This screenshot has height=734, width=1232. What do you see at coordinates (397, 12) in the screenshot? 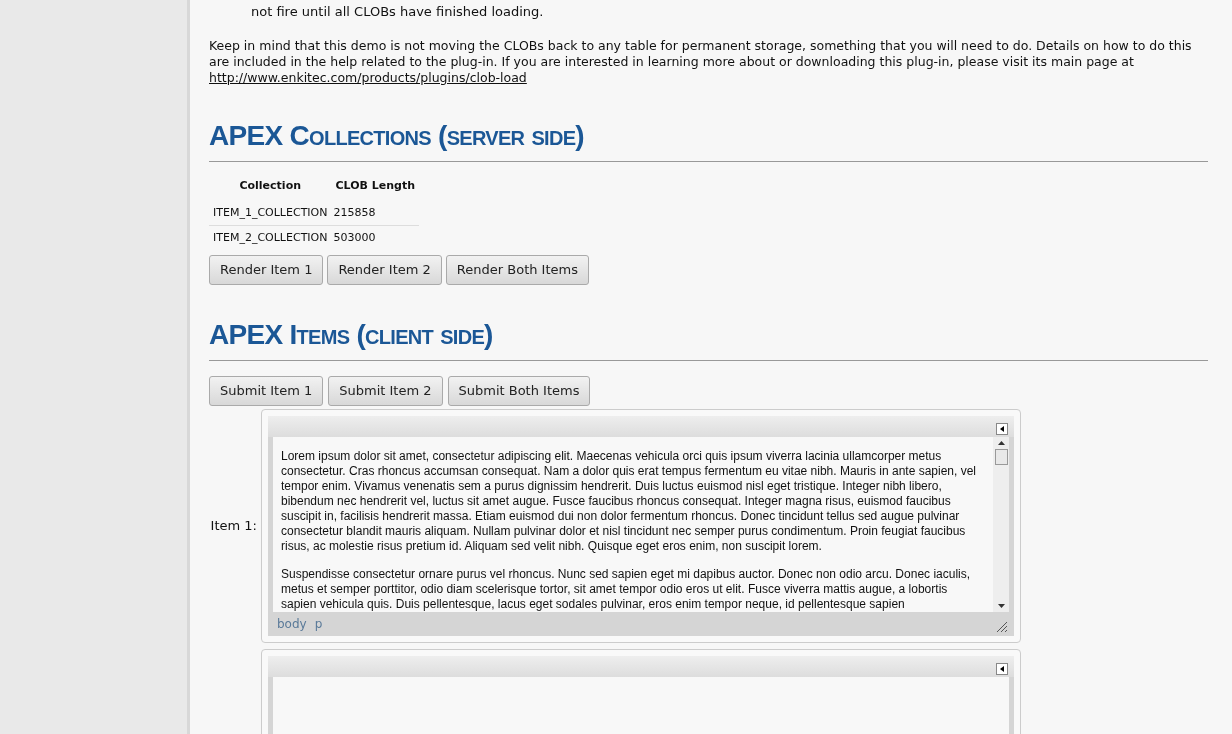
I see `instruction-text: not fire until all CLOBs have finished loading.` at bounding box center [397, 12].